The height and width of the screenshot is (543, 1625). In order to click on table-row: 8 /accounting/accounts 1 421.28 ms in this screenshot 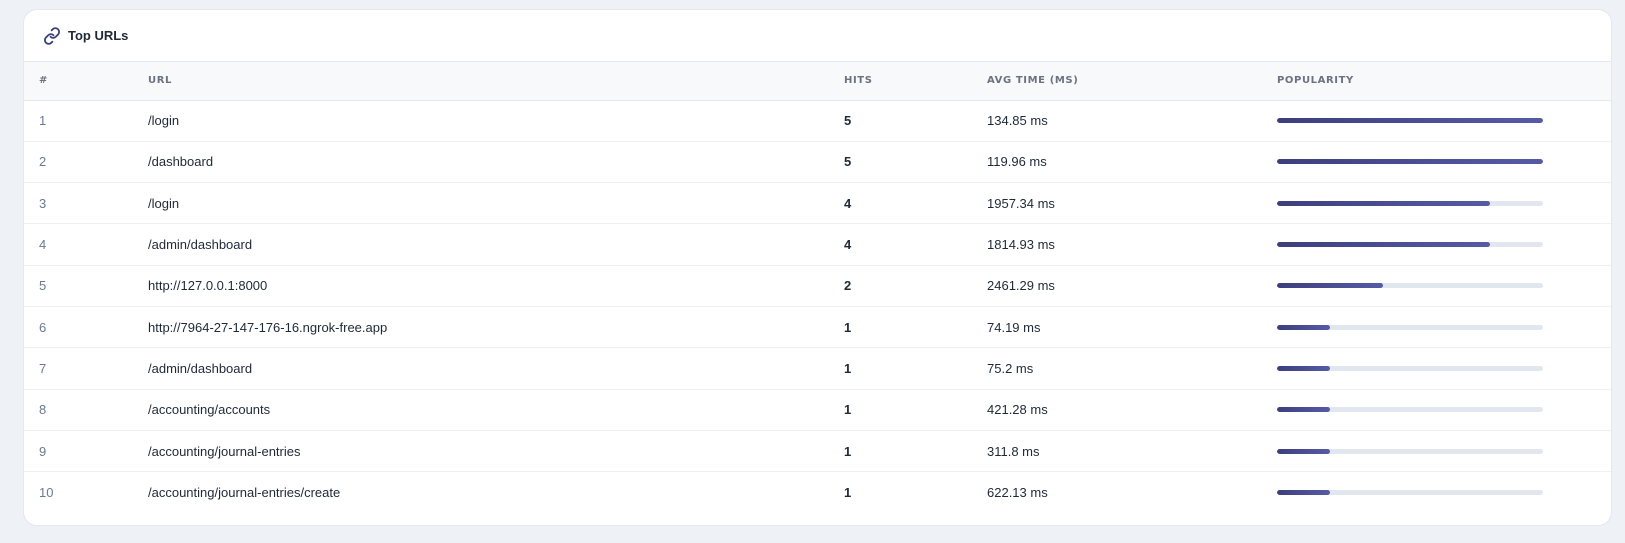, I will do `click(817, 409)`.